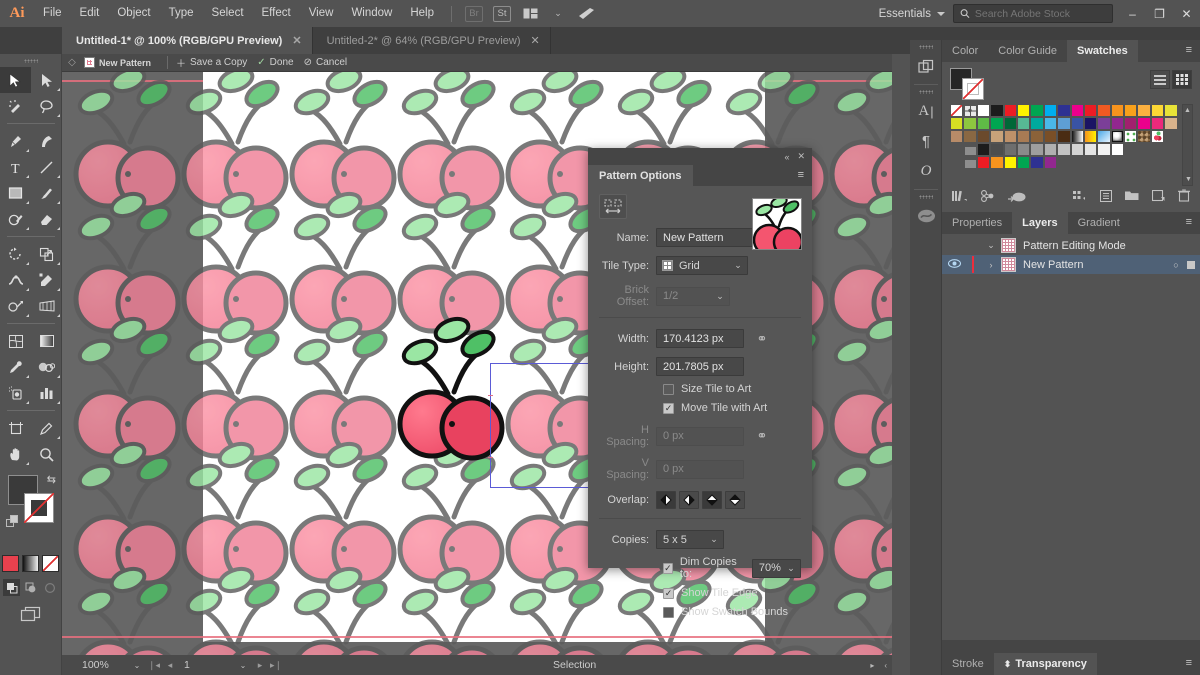 Image resolution: width=1200 pixels, height=675 pixels. I want to click on selection-tool, so click(15, 80).